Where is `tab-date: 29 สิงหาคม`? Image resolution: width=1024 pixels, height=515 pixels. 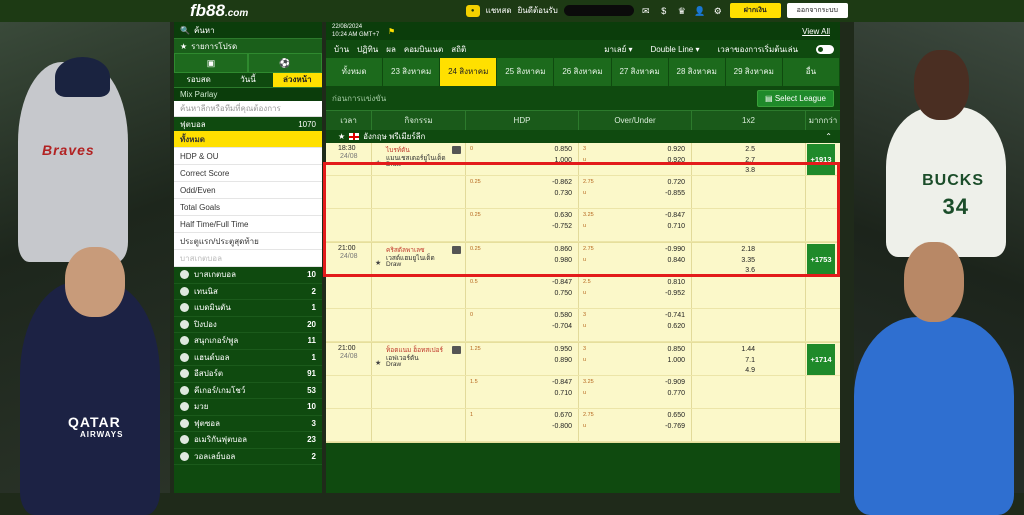 tab-date: 29 สิงหาคม is located at coordinates (753, 72).